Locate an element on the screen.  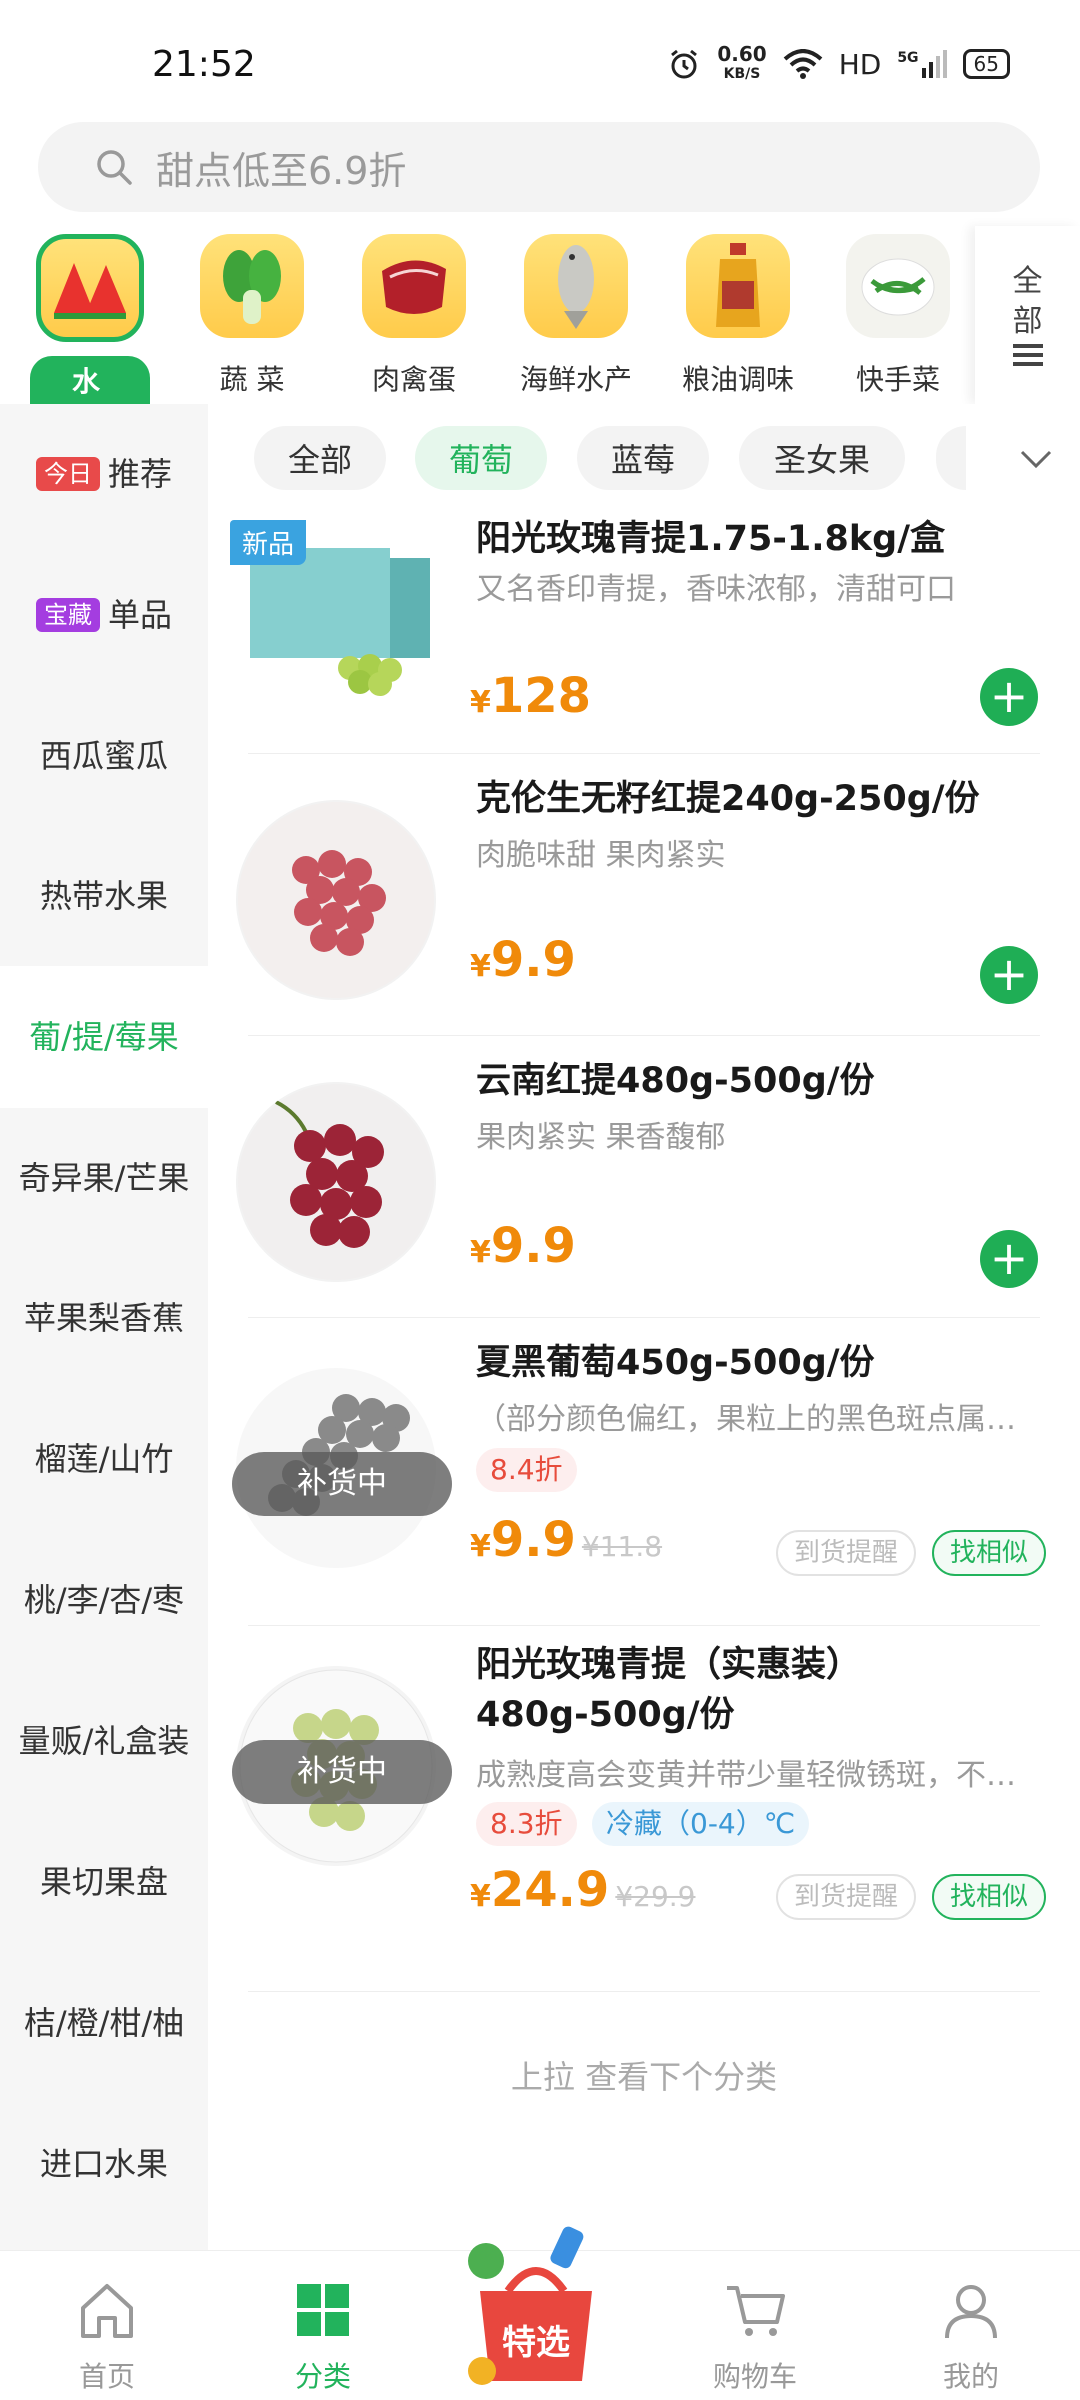
status-bar: 21:52 0.60 KB/S HD 5G 65 is located at coordinates (540, 60).